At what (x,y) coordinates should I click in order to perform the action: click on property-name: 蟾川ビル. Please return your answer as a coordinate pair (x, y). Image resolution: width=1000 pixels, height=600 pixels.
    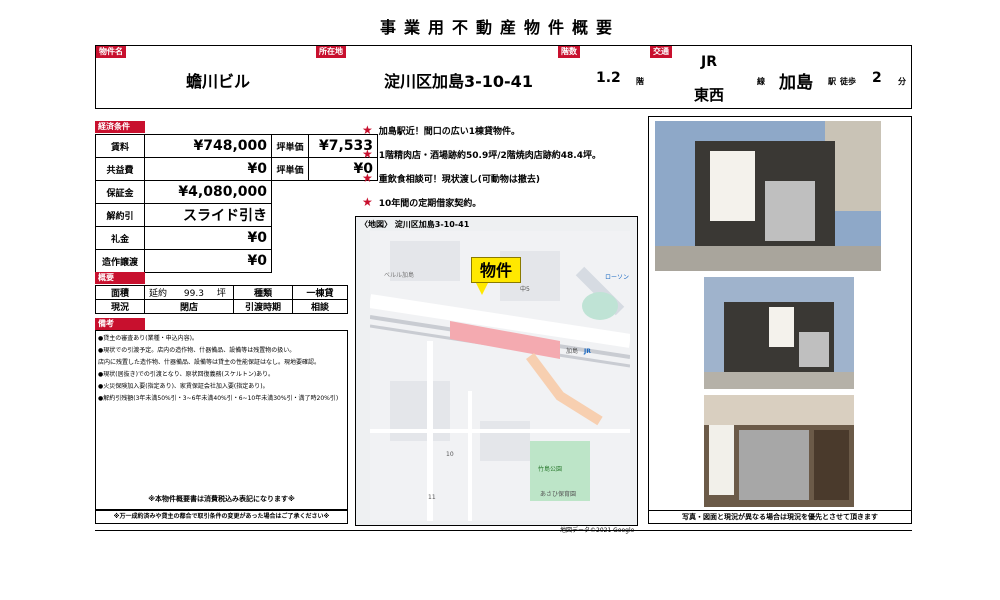
    Looking at the image, I should click on (218, 81).